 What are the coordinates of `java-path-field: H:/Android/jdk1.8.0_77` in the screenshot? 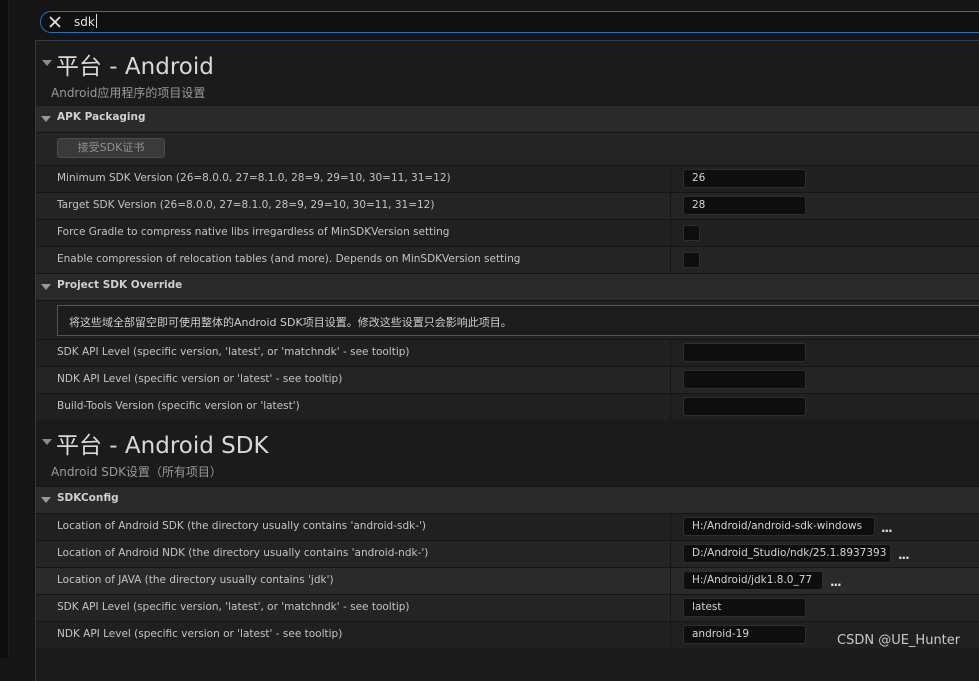 It's located at (753, 580).